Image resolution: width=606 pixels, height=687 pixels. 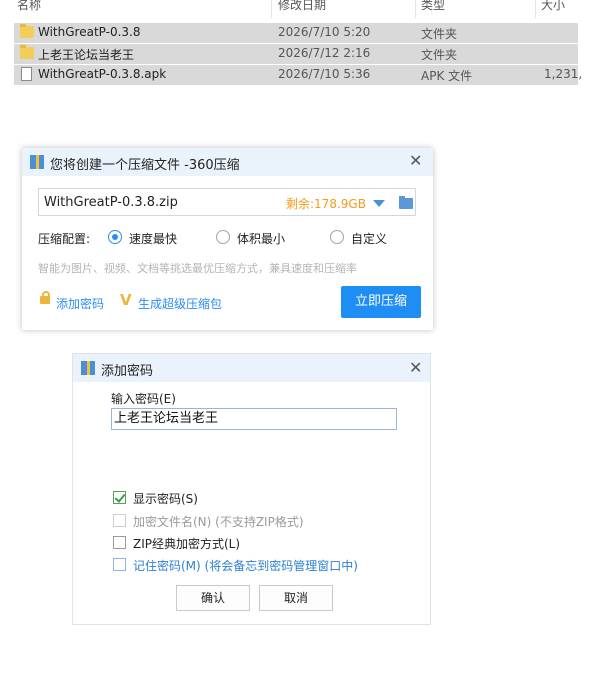 What do you see at coordinates (153, 238) in the screenshot?
I see `radio-fastest-label: 速度最快` at bounding box center [153, 238].